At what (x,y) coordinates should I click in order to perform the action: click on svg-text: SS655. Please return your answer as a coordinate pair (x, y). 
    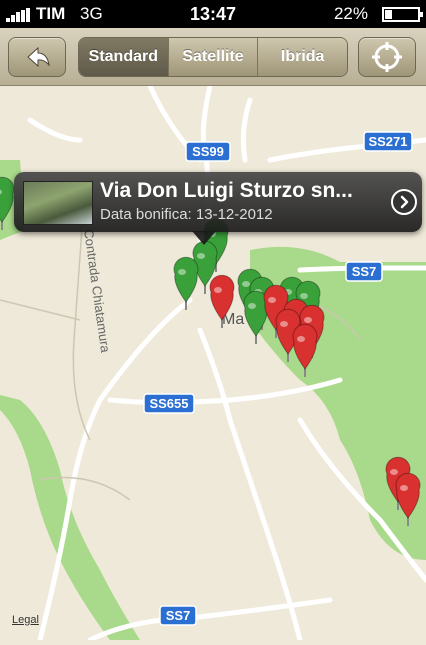
    Looking at the image, I should click on (168, 403).